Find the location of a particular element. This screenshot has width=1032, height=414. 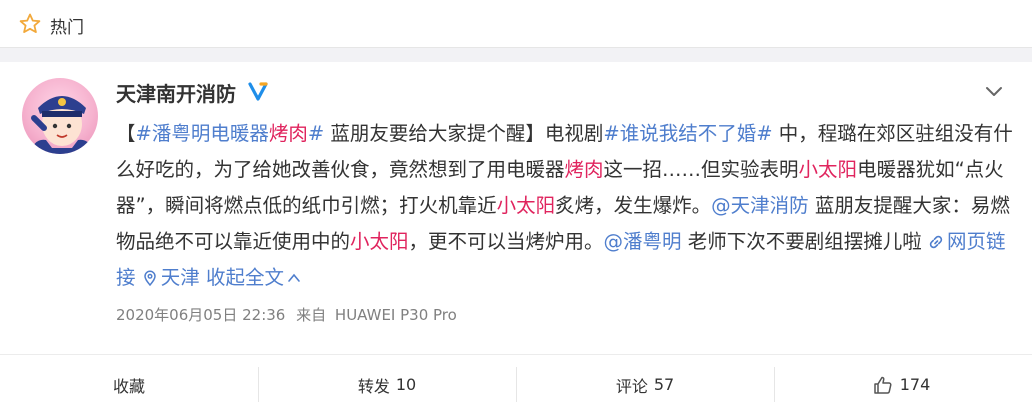

page-title: 热门 is located at coordinates (67, 28).